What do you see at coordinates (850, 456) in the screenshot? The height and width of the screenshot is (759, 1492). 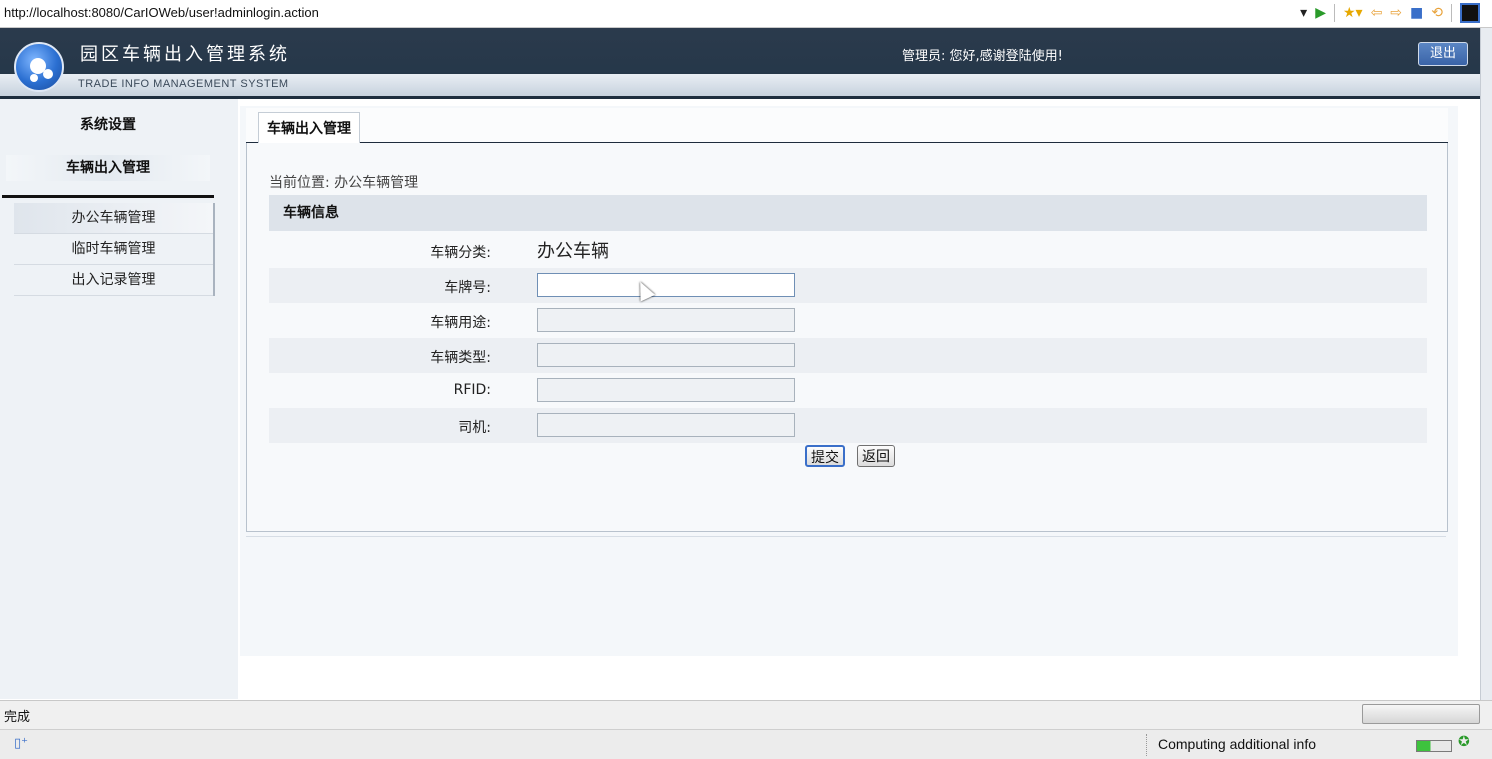 I see `form-actions: 提交 返回` at bounding box center [850, 456].